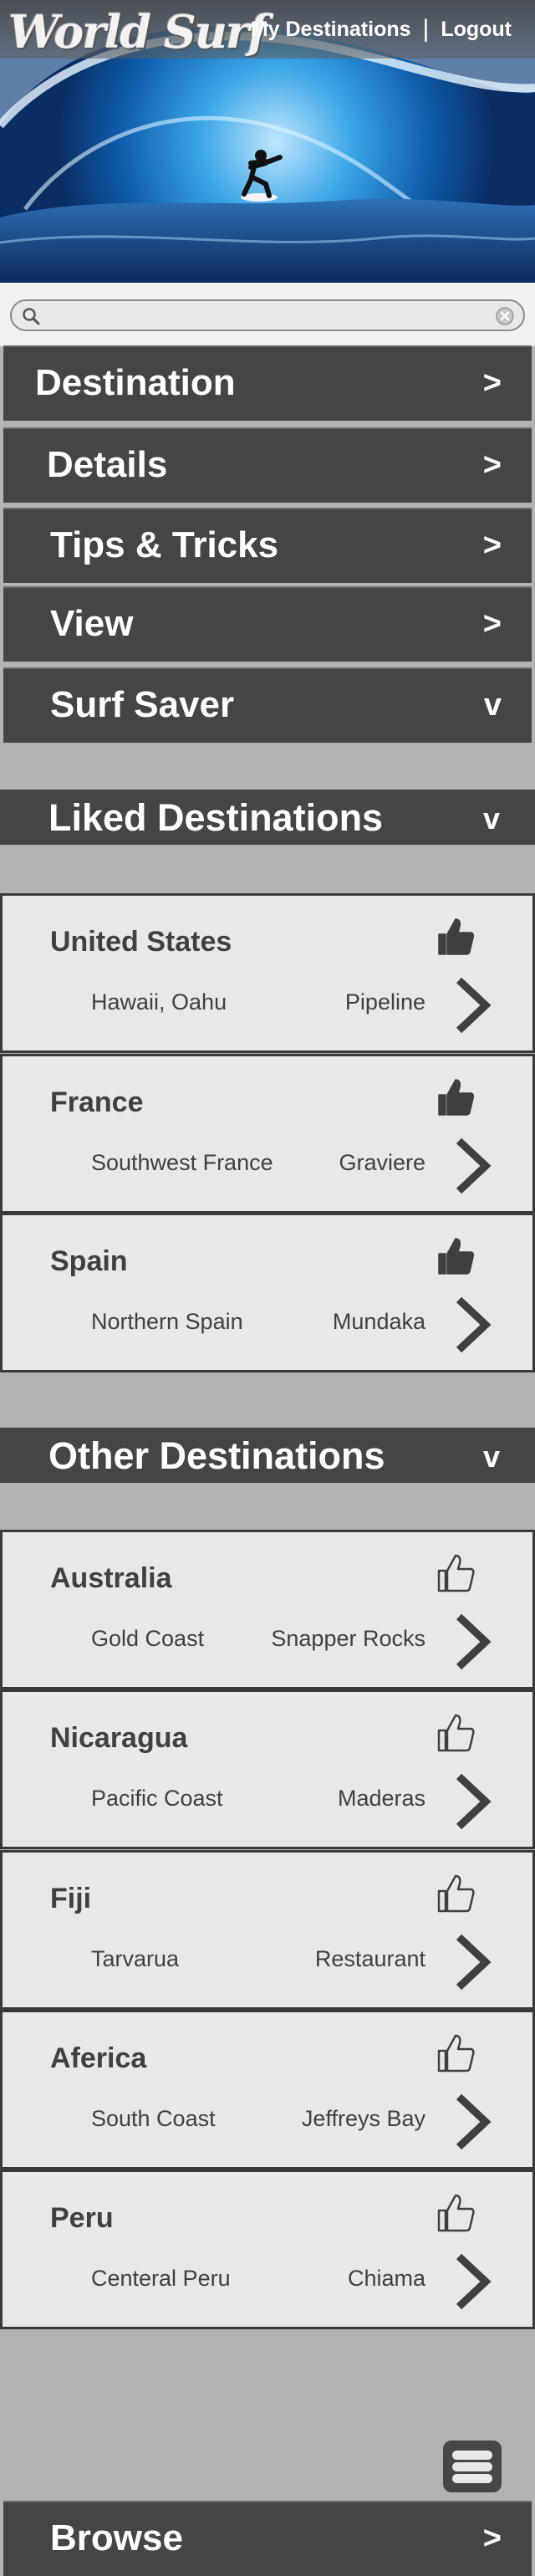  Describe the element at coordinates (262, 315) in the screenshot. I see `search-input` at that location.